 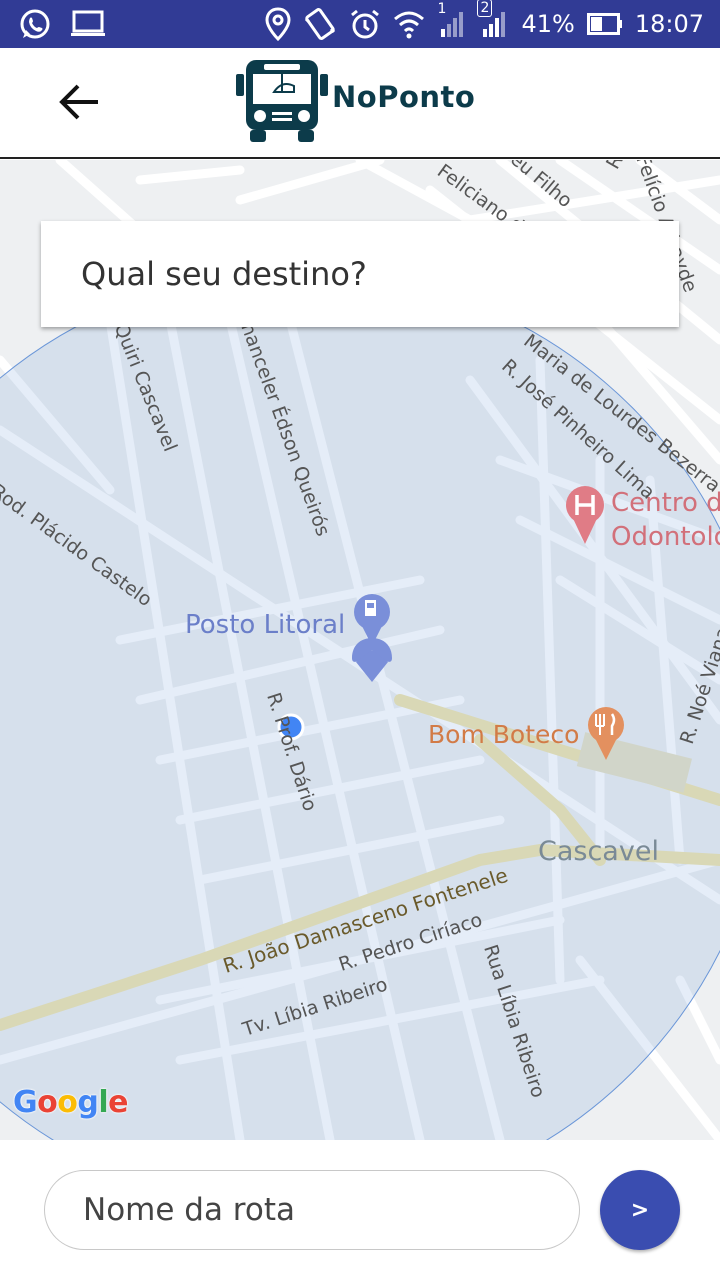 I want to click on route-panel: Nome da rota >, so click(x=360, y=1210).